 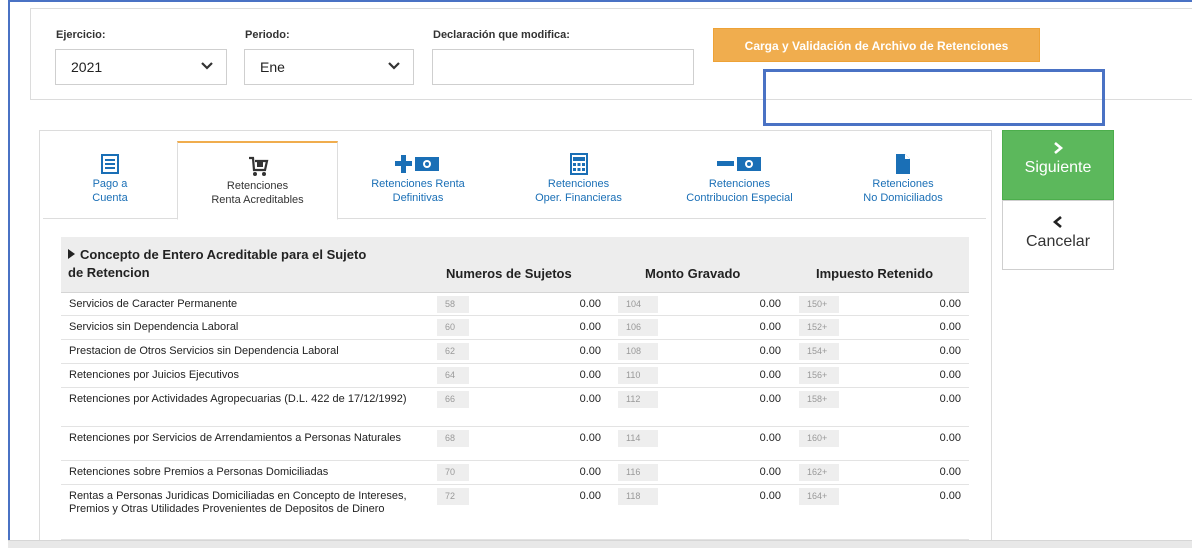 I want to click on code-sujetos: 58, so click(x=453, y=304).